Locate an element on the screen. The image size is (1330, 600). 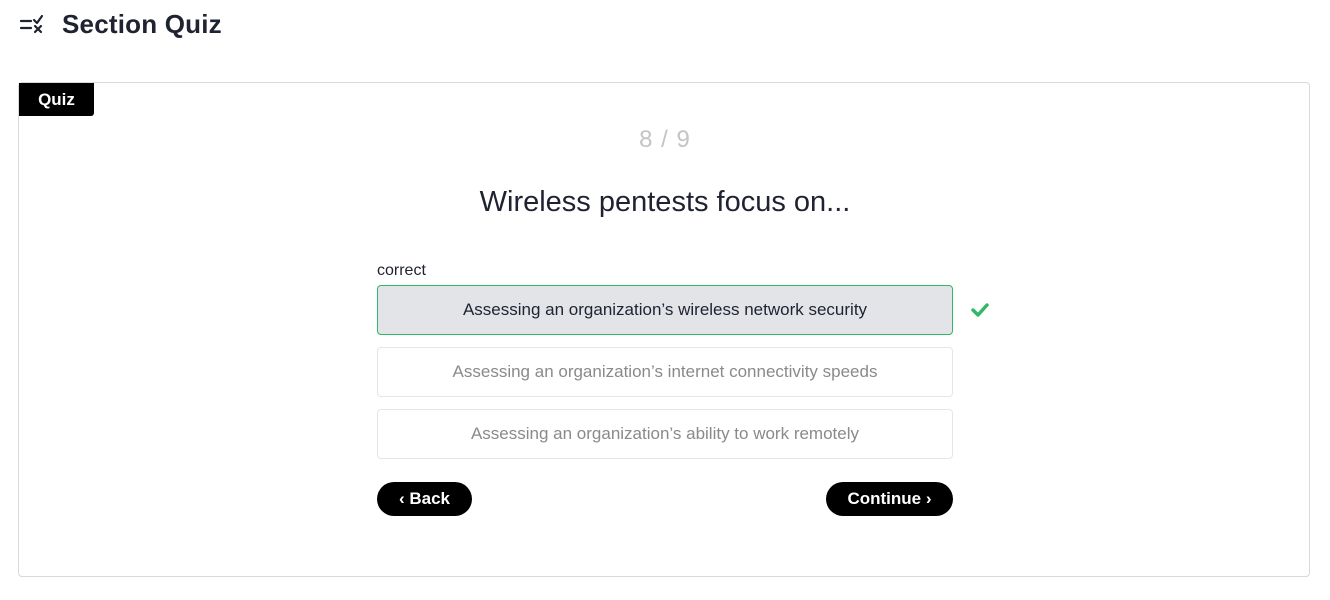
checklist-icon is located at coordinates (33, 24).